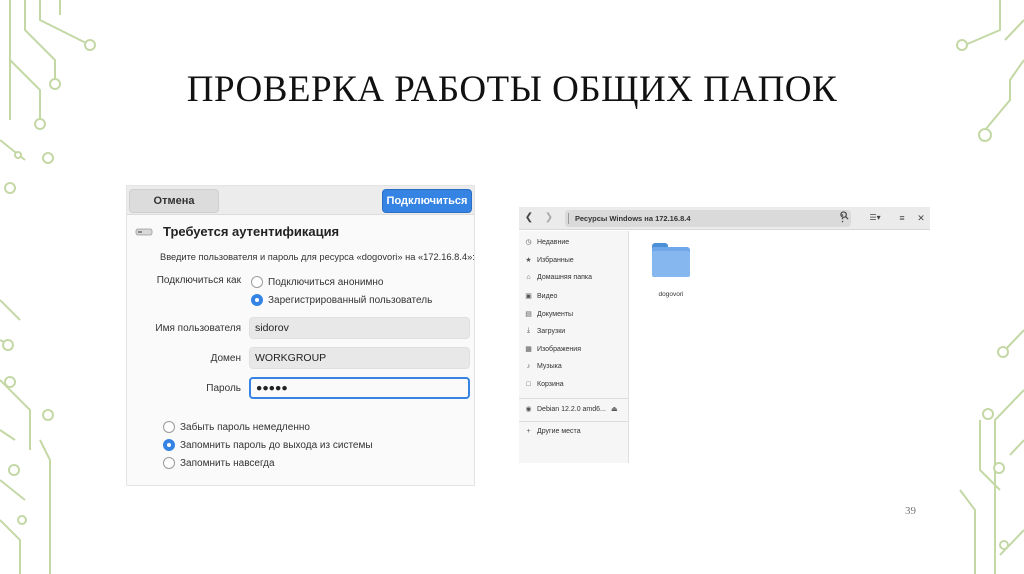  What do you see at coordinates (921, 218) in the screenshot?
I see `close-icon: ✕` at bounding box center [921, 218].